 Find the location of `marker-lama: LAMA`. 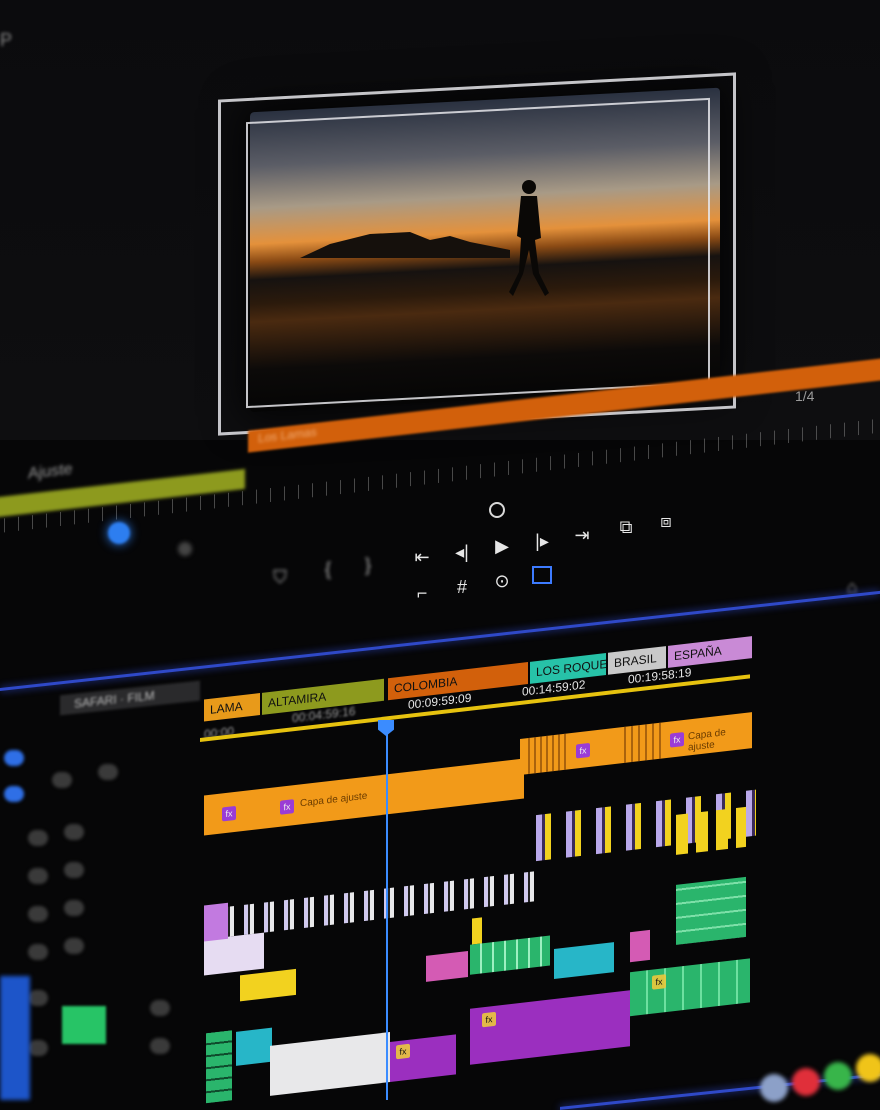

marker-lama: LAMA is located at coordinates (232, 707).